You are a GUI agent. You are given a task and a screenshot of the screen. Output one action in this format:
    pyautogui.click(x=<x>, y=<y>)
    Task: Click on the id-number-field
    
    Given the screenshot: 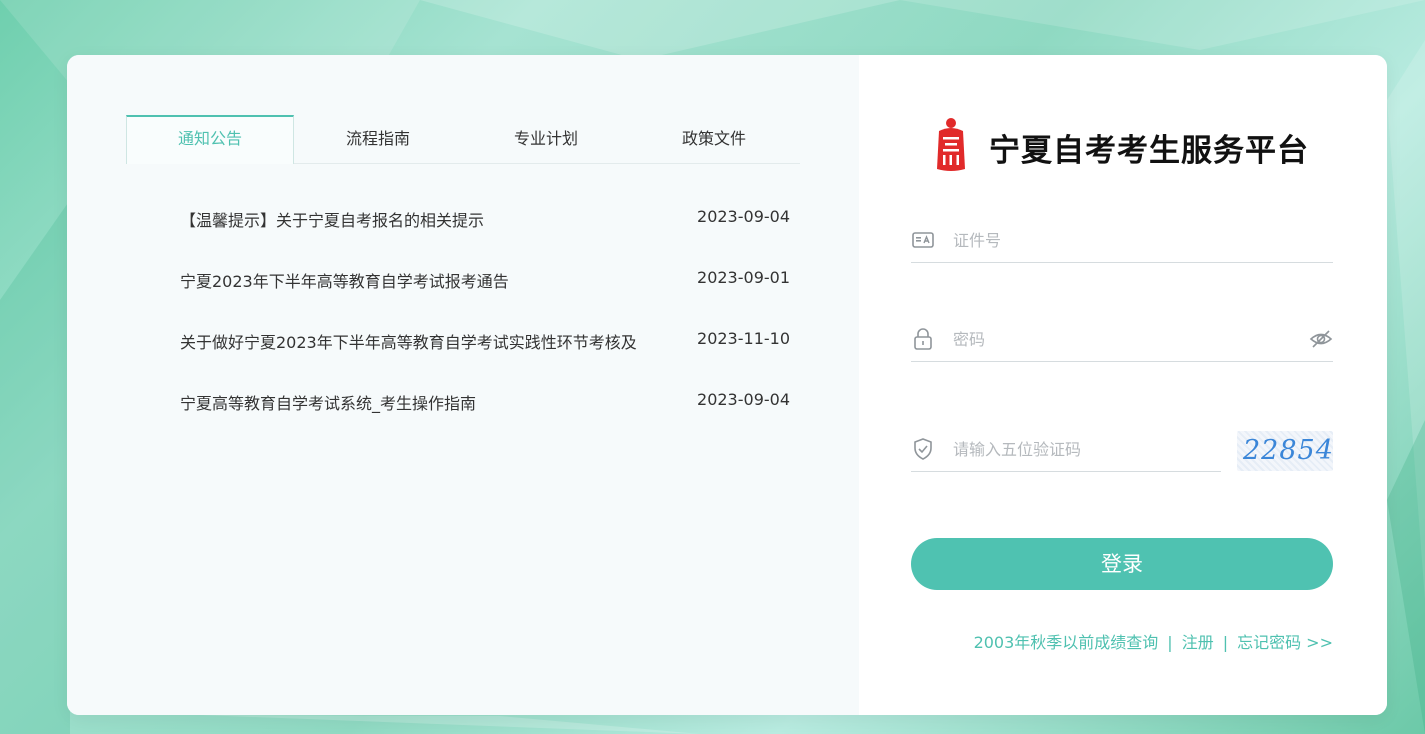 What is the action you would take?
    pyautogui.click(x=1122, y=240)
    